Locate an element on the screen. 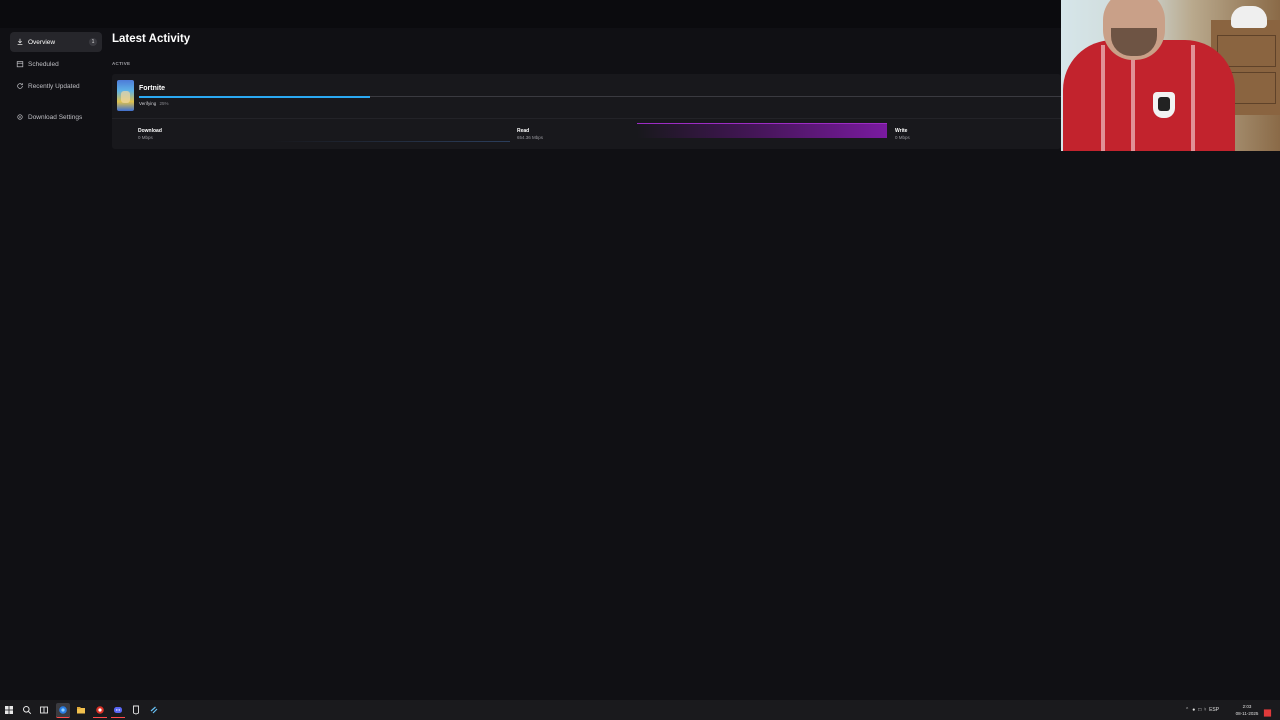 This screenshot has height=720, width=1280. chrome-icon is located at coordinates (100, 710).